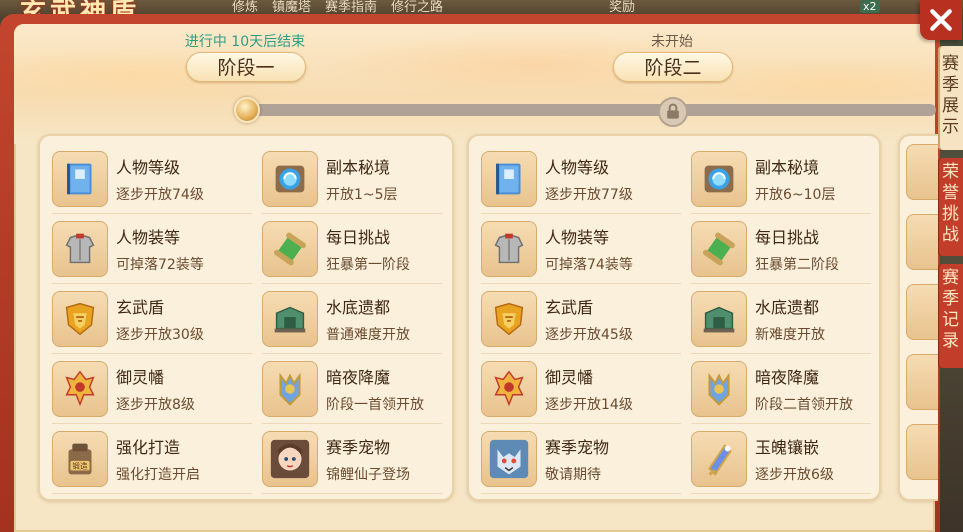 The image size is (963, 532). What do you see at coordinates (673, 67) in the screenshot?
I see `stage-two-title: 阶段二` at bounding box center [673, 67].